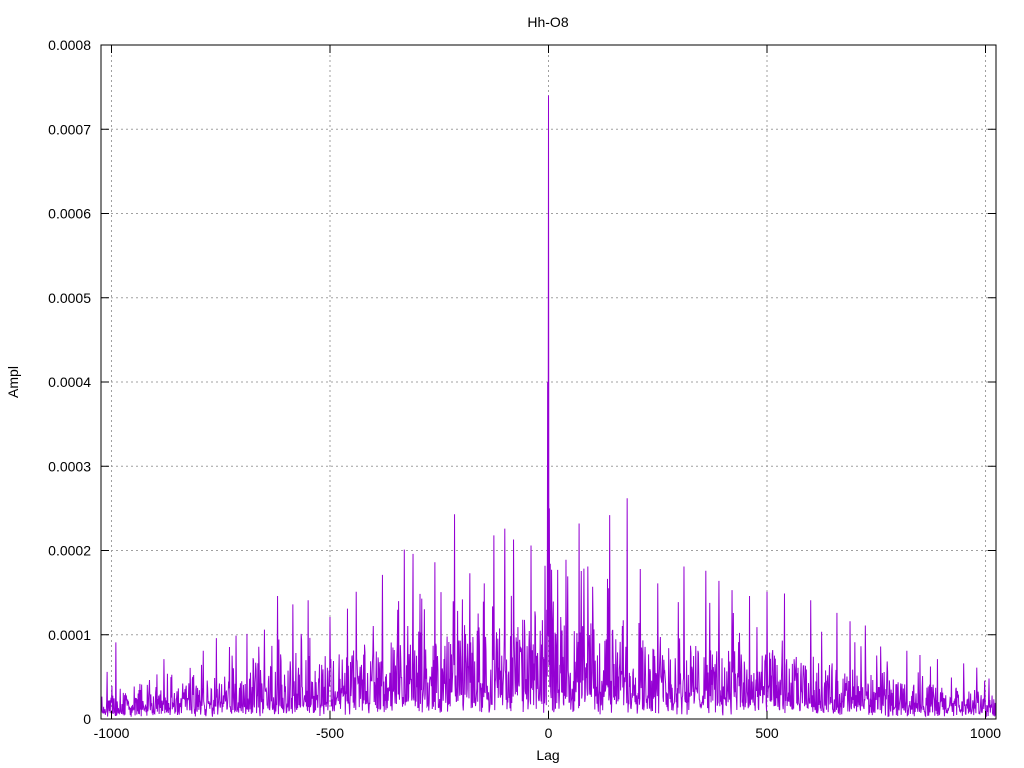 The width and height of the screenshot is (1024, 768). Describe the element at coordinates (13, 382) in the screenshot. I see `y-axis-label: Ampl` at that location.